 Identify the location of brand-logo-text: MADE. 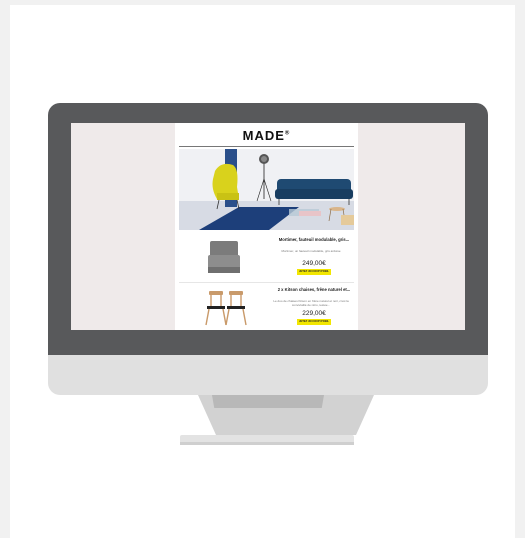
(263, 135).